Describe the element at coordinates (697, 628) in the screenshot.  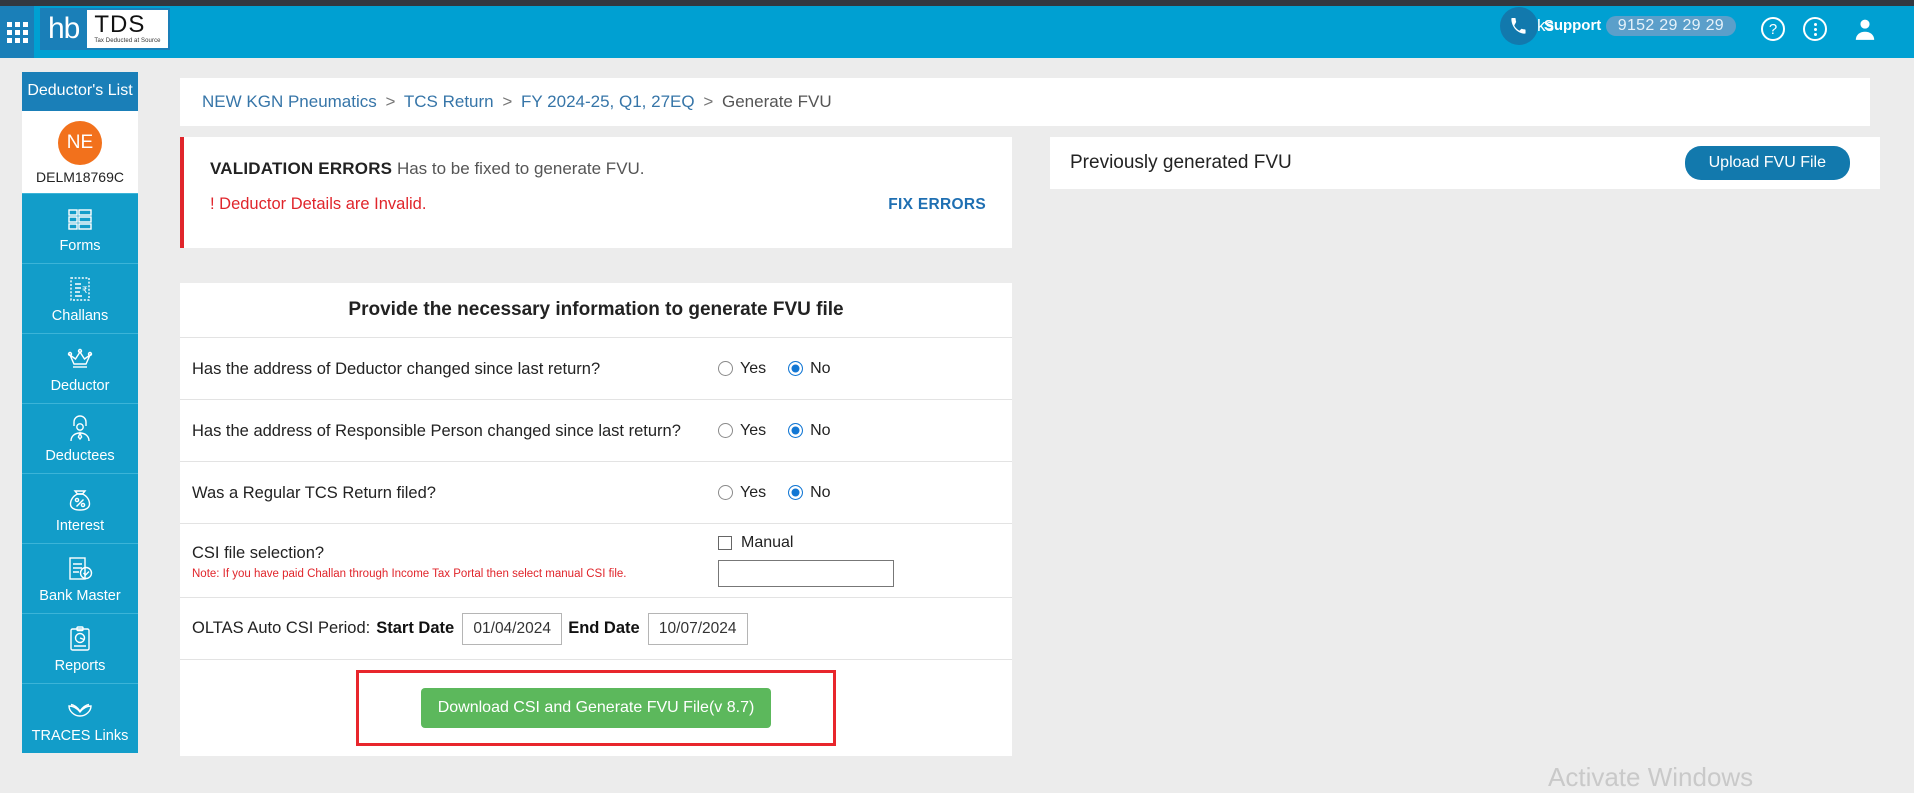
I see `end-date-input: 10/07/2024` at that location.